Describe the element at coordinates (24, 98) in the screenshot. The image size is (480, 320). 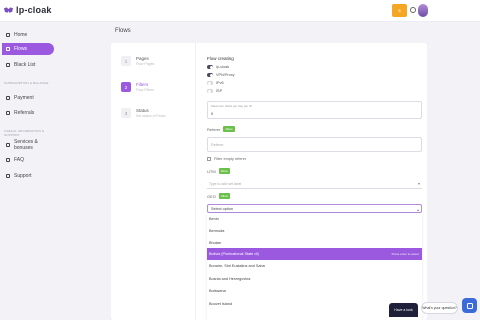
I see `sidebar-item-label: Payment` at that location.